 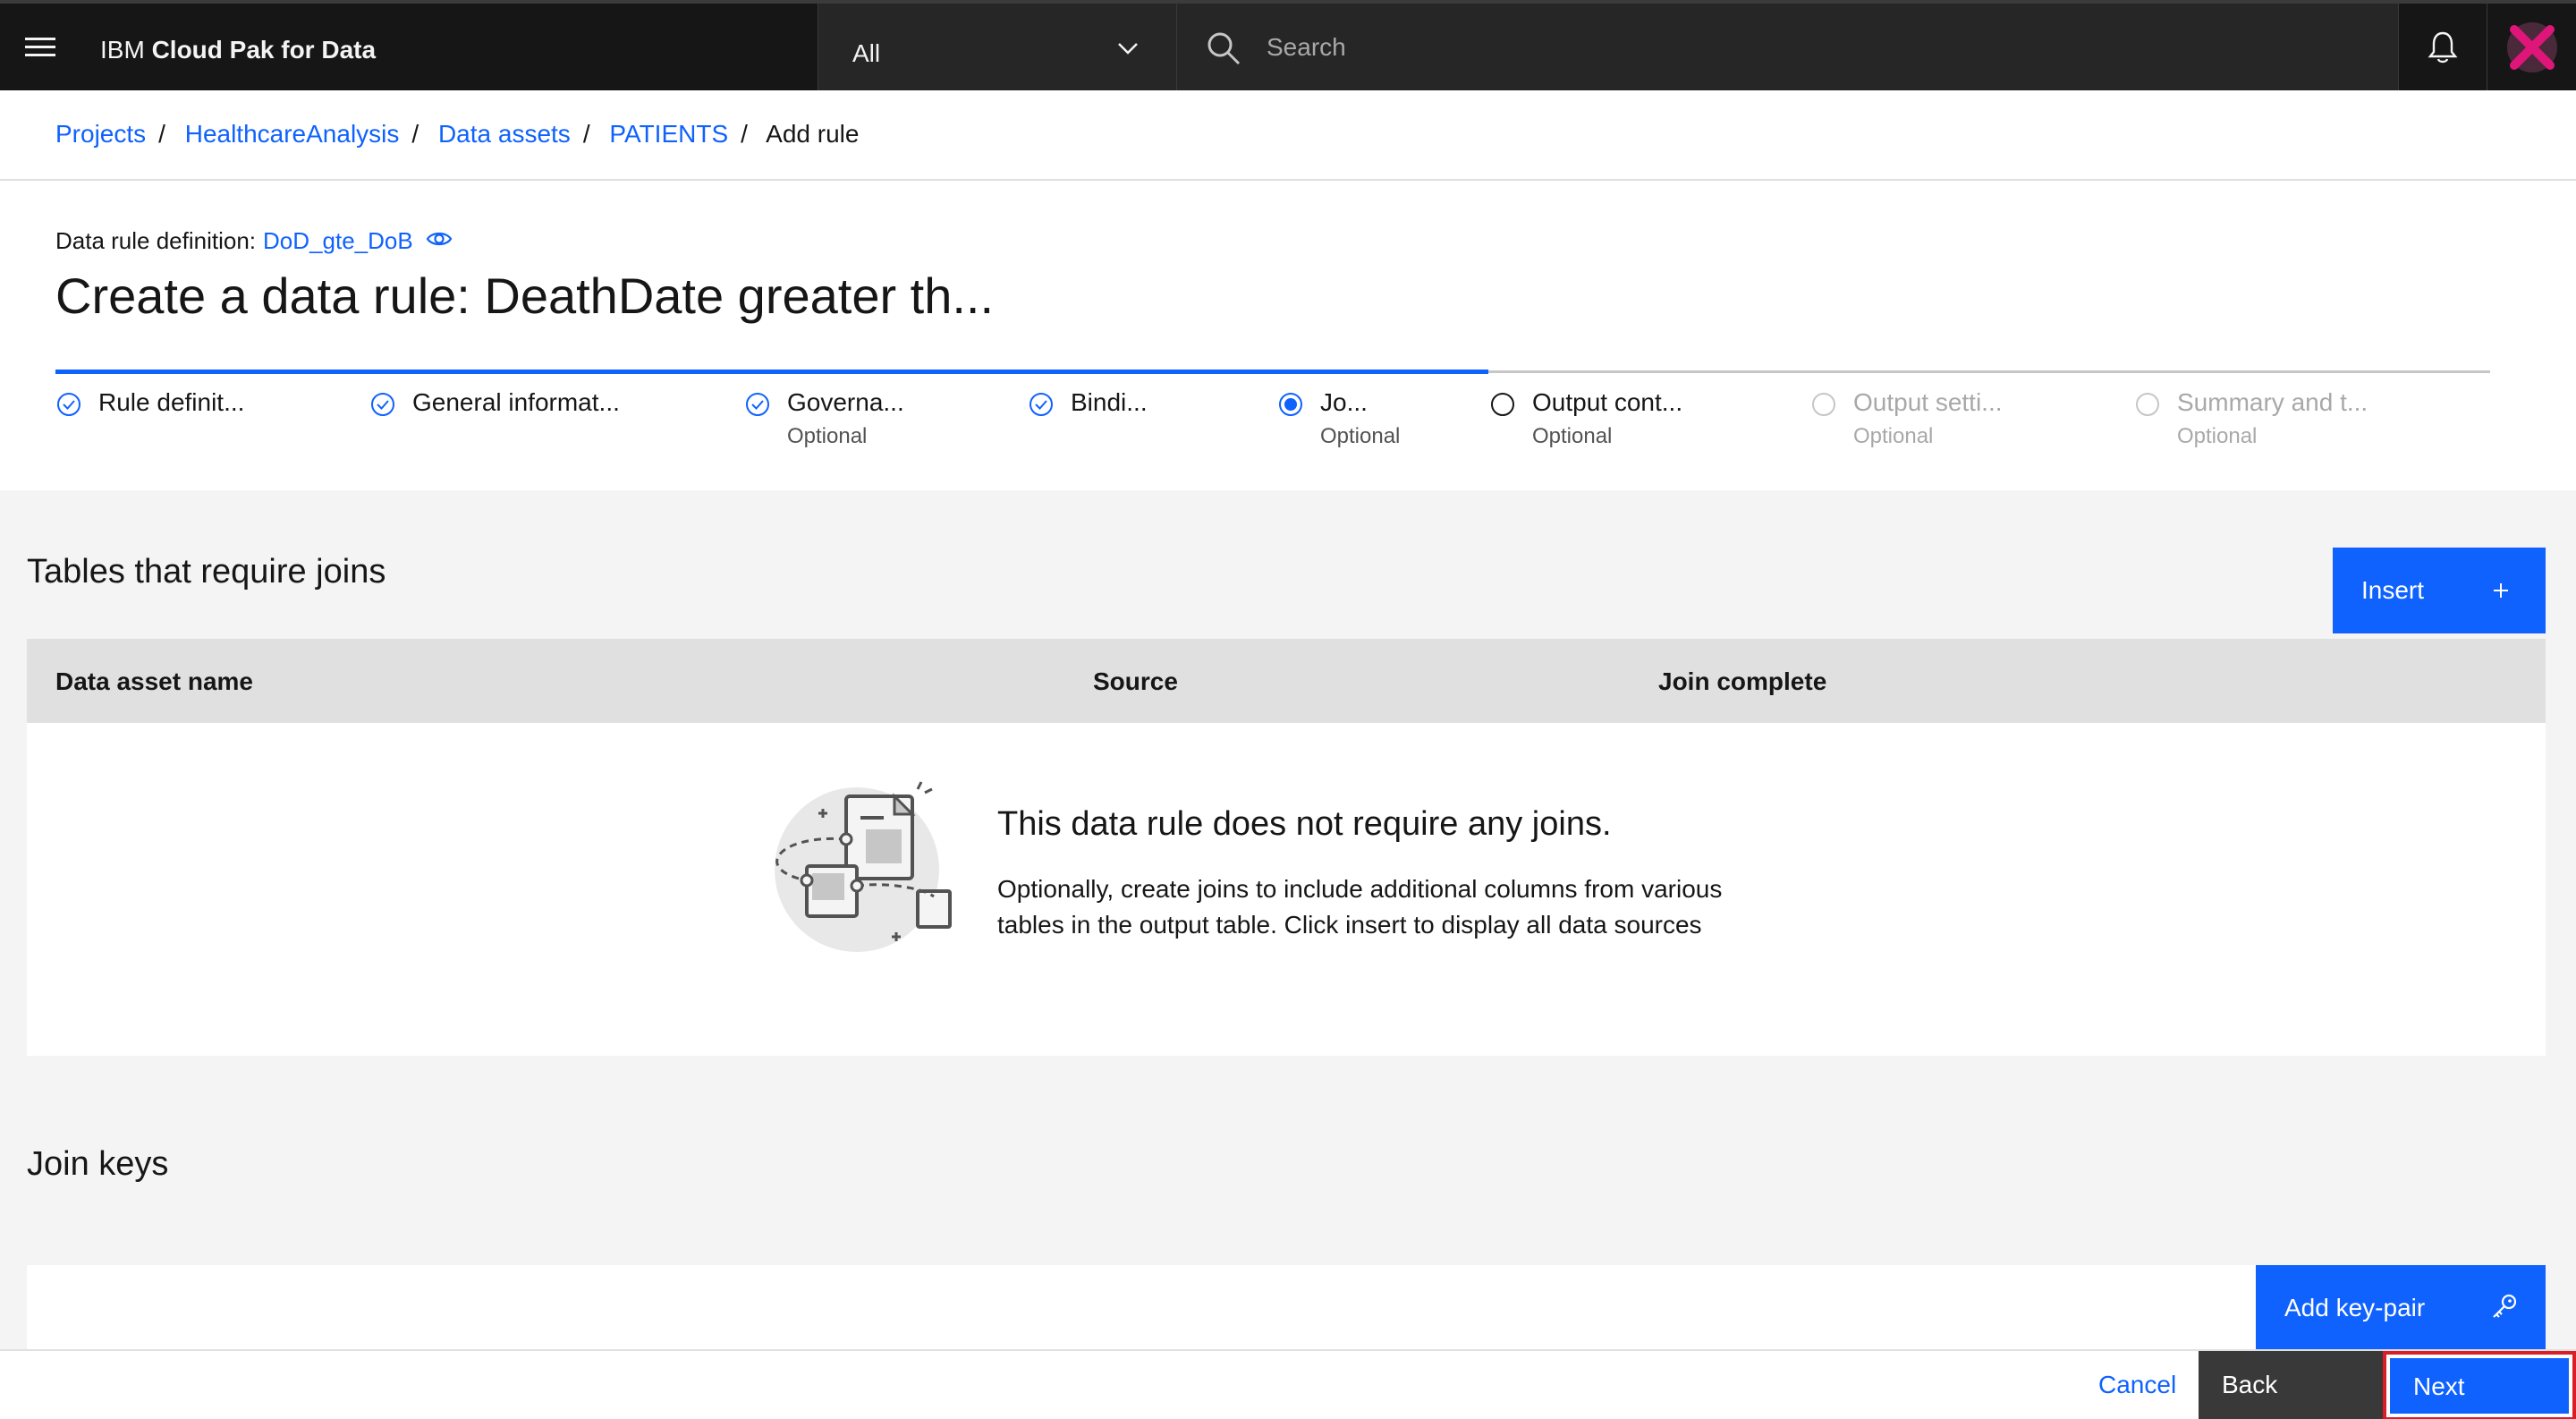 What do you see at coordinates (2501, 590) in the screenshot?
I see `plus-icon` at bounding box center [2501, 590].